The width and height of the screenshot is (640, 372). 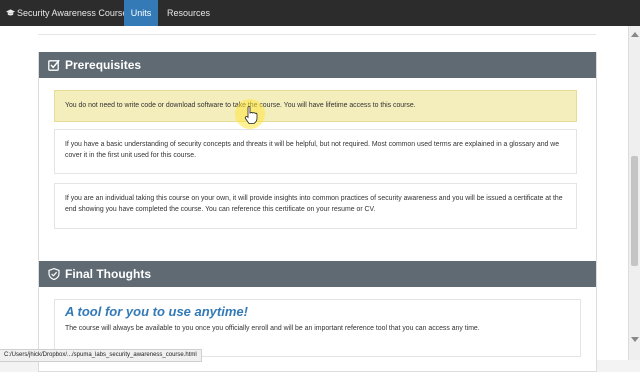 What do you see at coordinates (188, 13) in the screenshot?
I see `nav-tab-resources: Resources` at bounding box center [188, 13].